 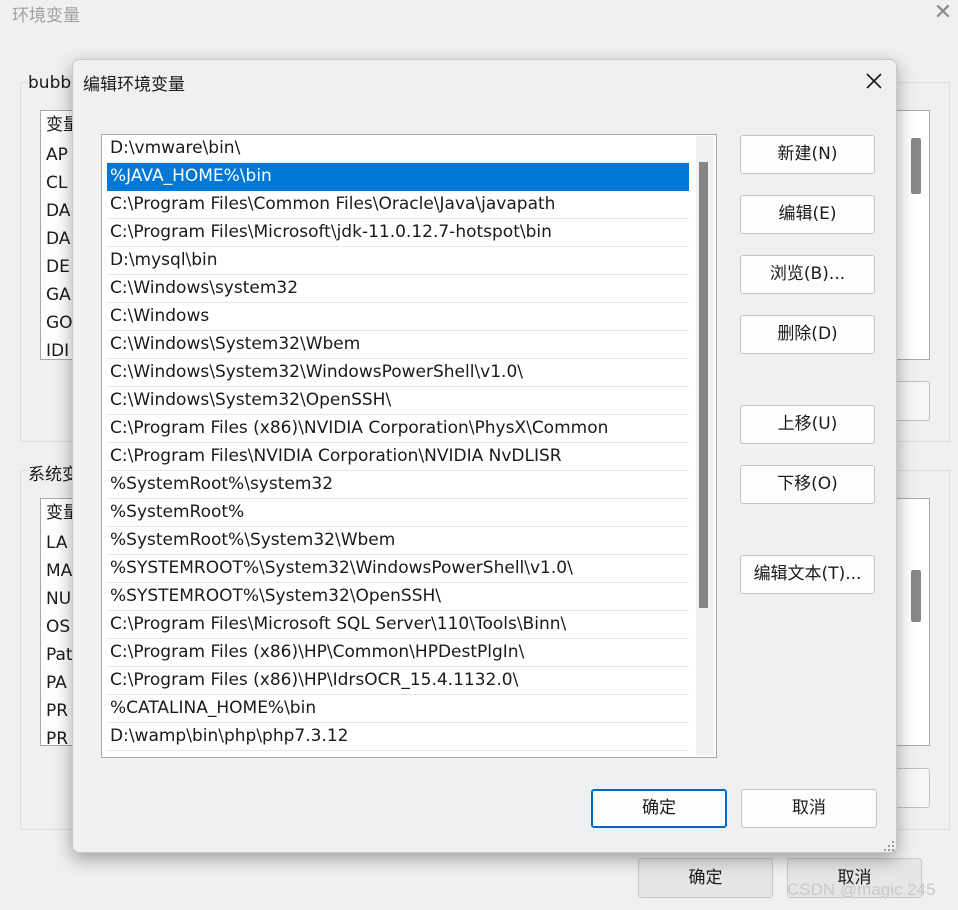 I want to click on ok-button: 确定, so click(x=659, y=808).